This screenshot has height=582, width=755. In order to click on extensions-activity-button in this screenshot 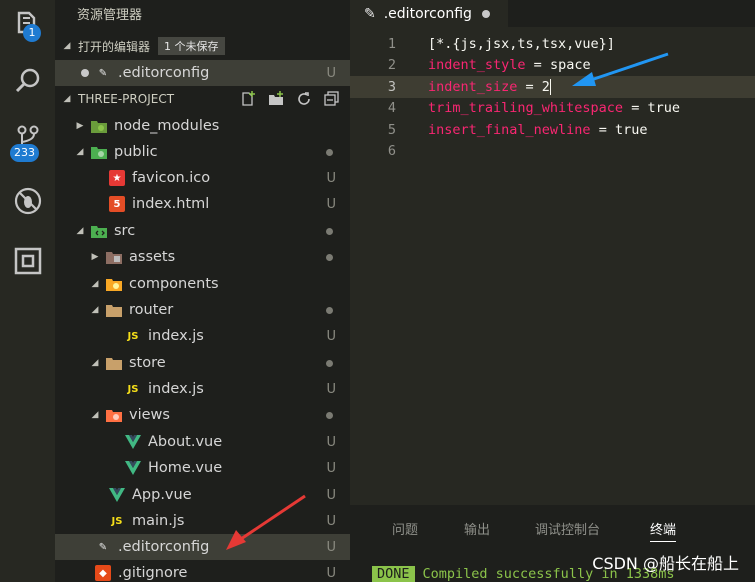, I will do `click(27, 261)`.